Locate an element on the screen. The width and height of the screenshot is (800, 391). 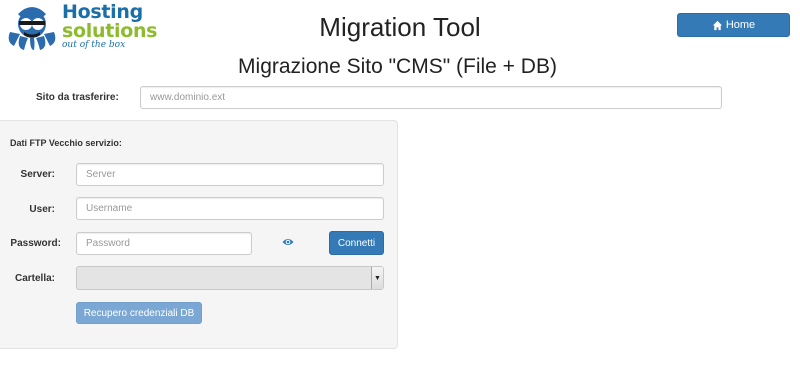
eye-icon is located at coordinates (288, 242).